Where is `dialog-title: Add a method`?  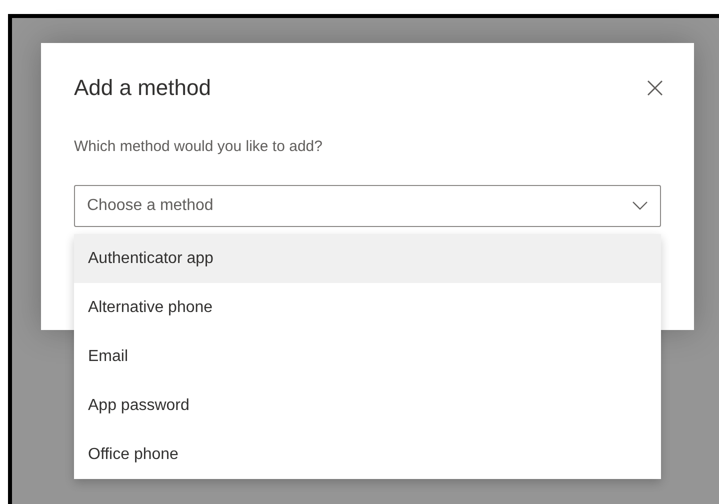
dialog-title: Add a method is located at coordinates (142, 88).